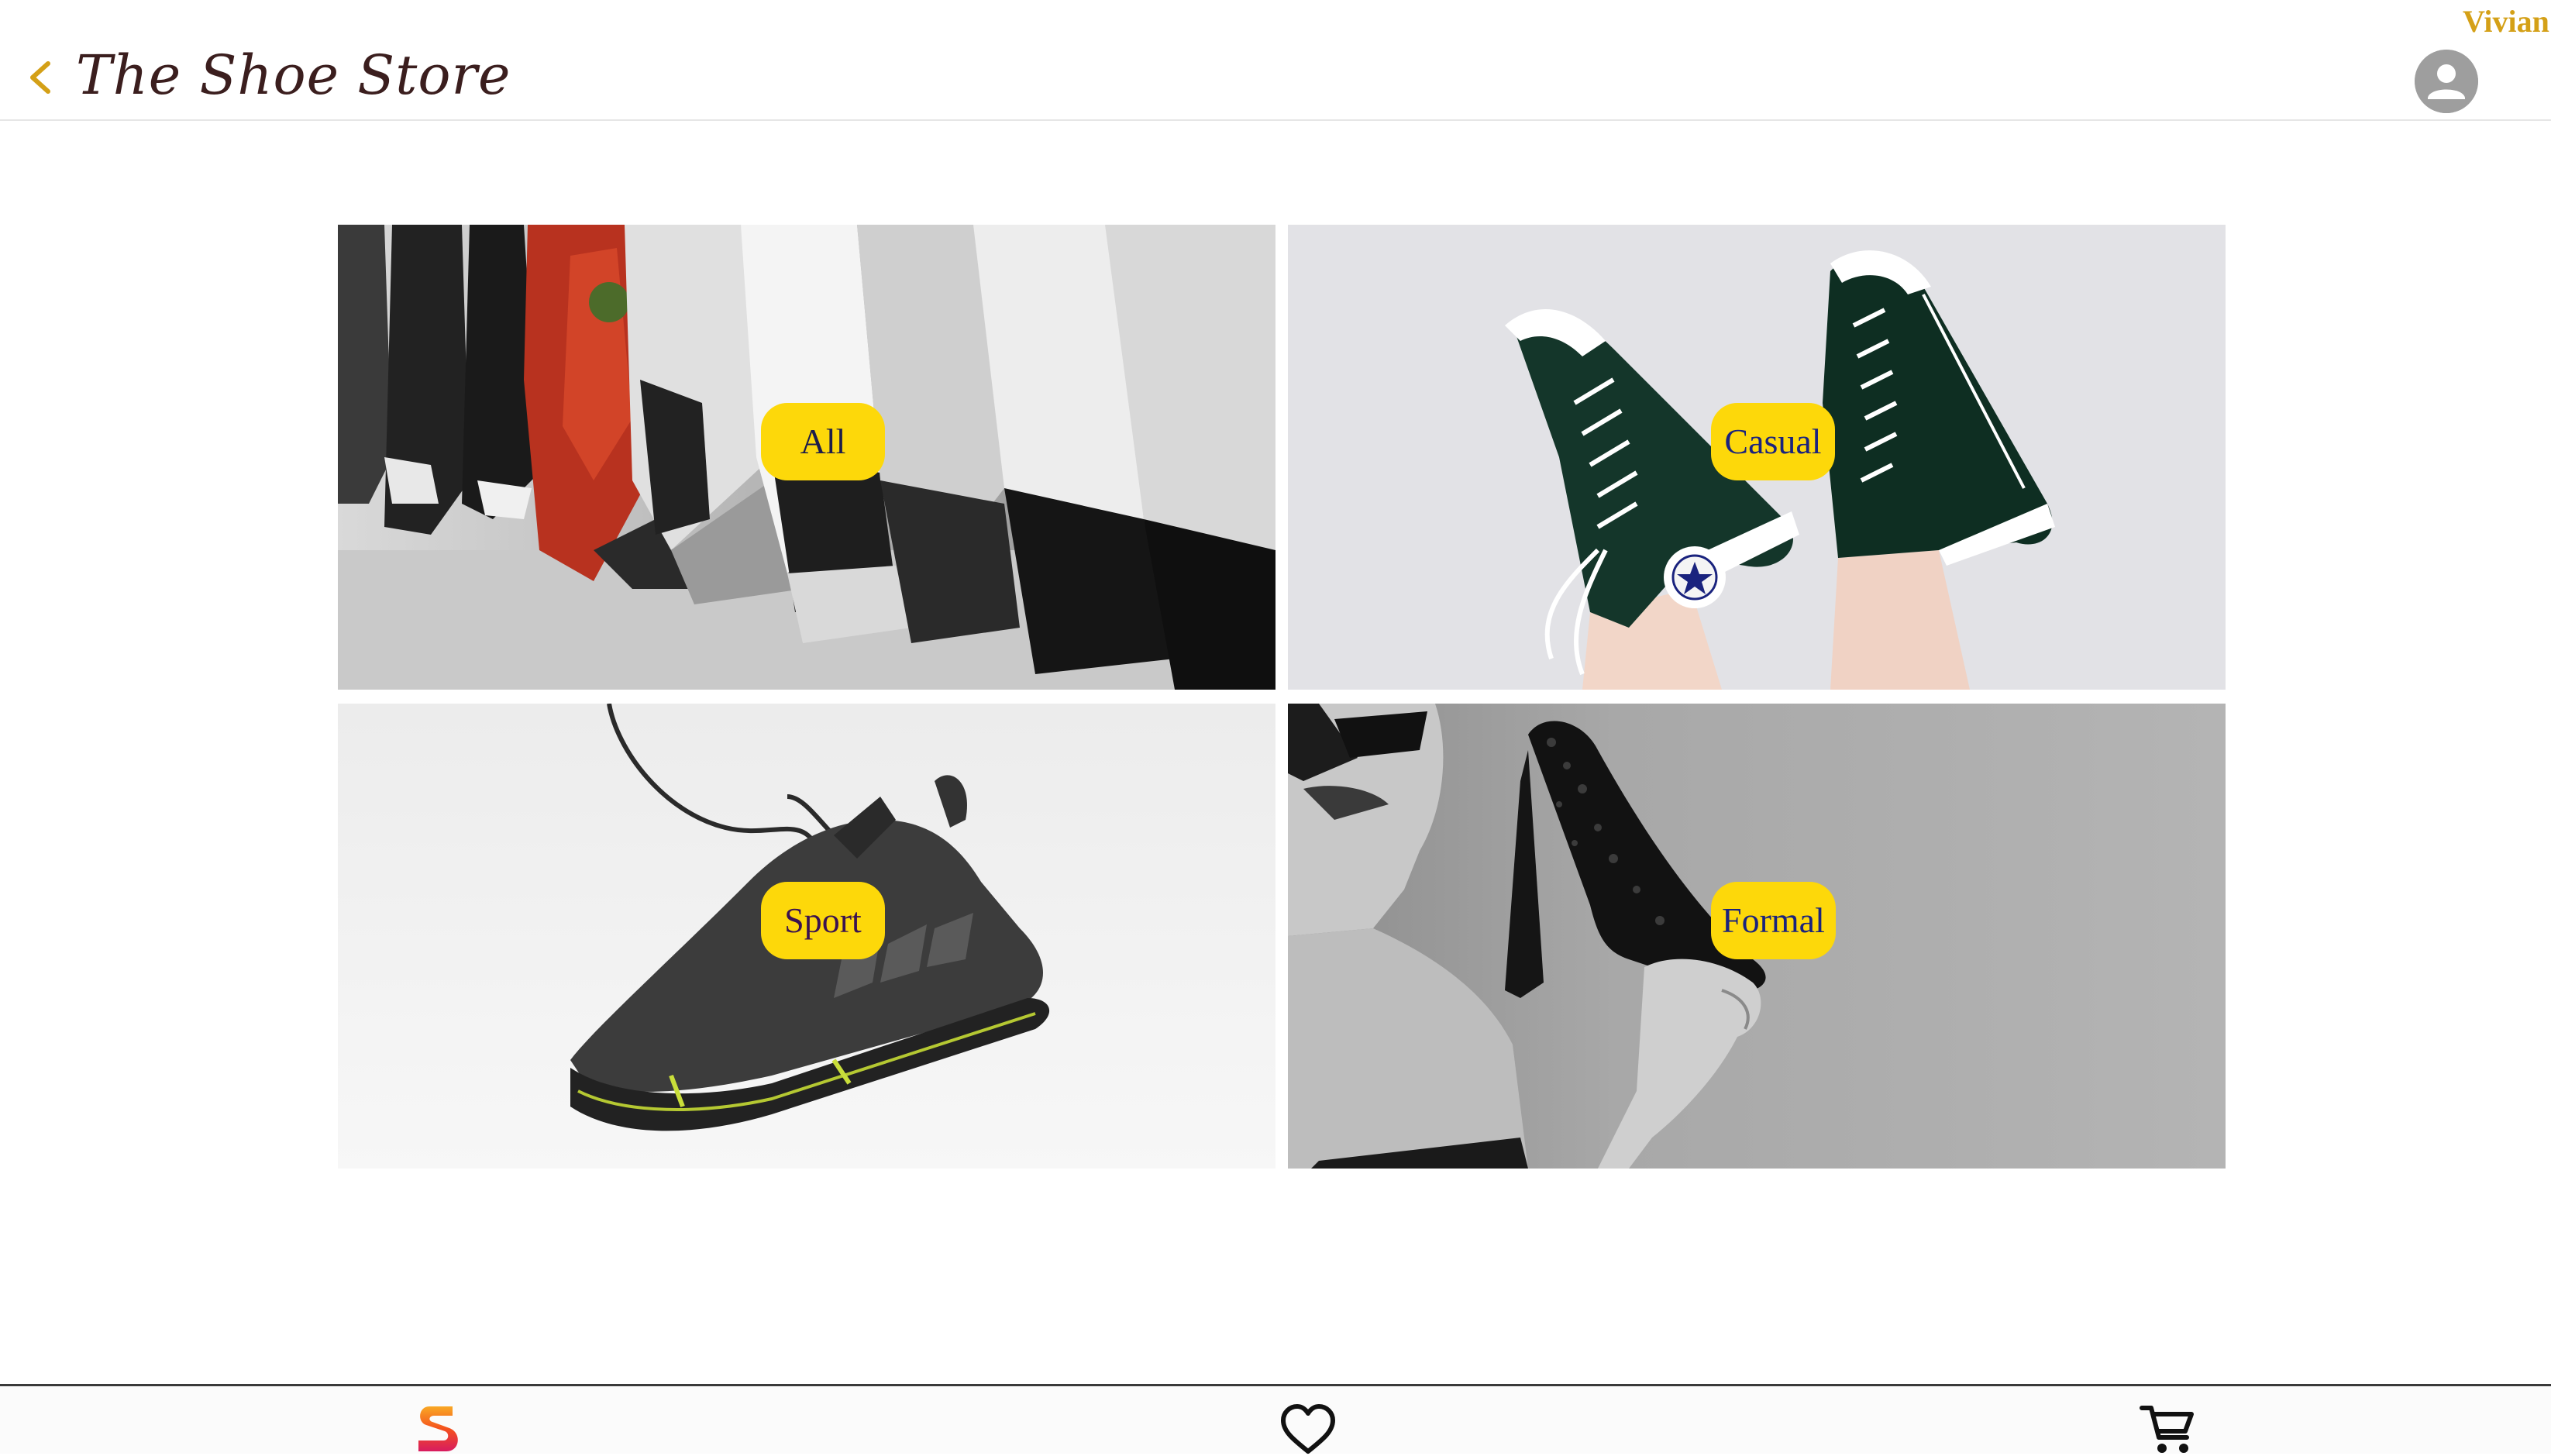 The width and height of the screenshot is (2551, 1456). What do you see at coordinates (1773, 441) in the screenshot?
I see `category-label-casual: Casual` at bounding box center [1773, 441].